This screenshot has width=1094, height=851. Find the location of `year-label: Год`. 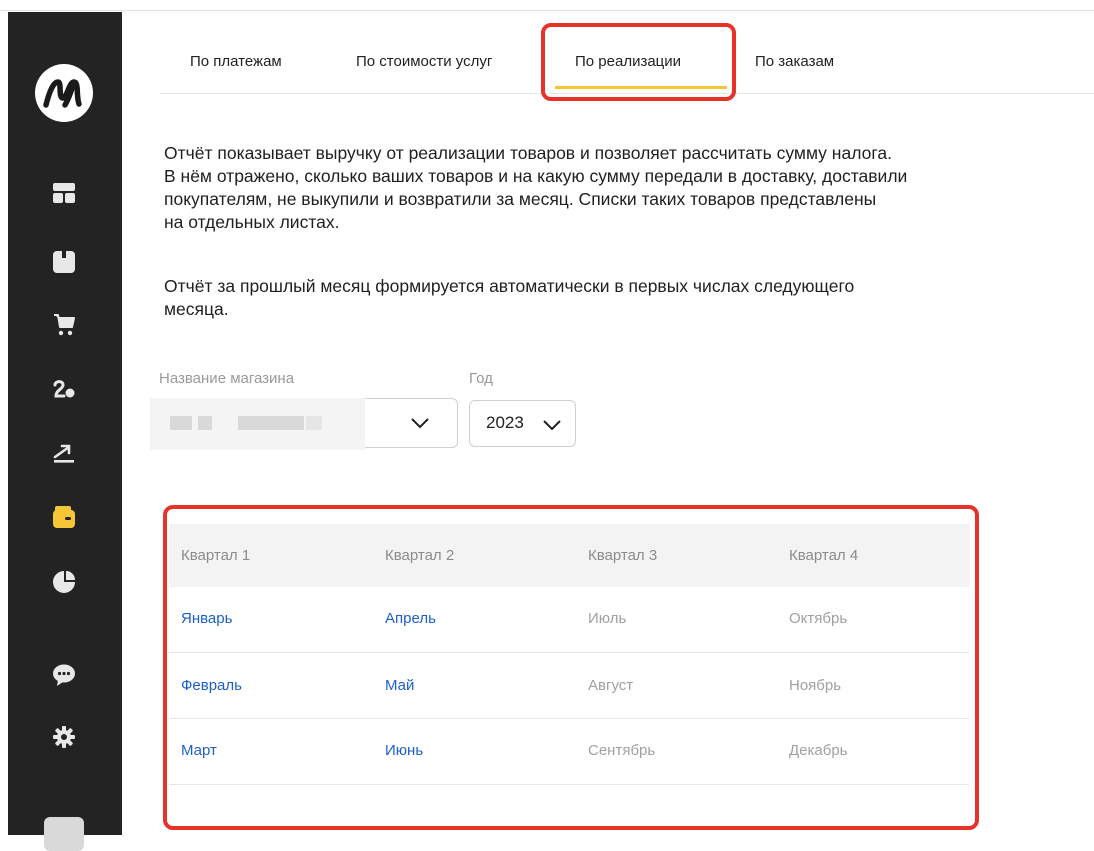

year-label: Год is located at coordinates (481, 378).